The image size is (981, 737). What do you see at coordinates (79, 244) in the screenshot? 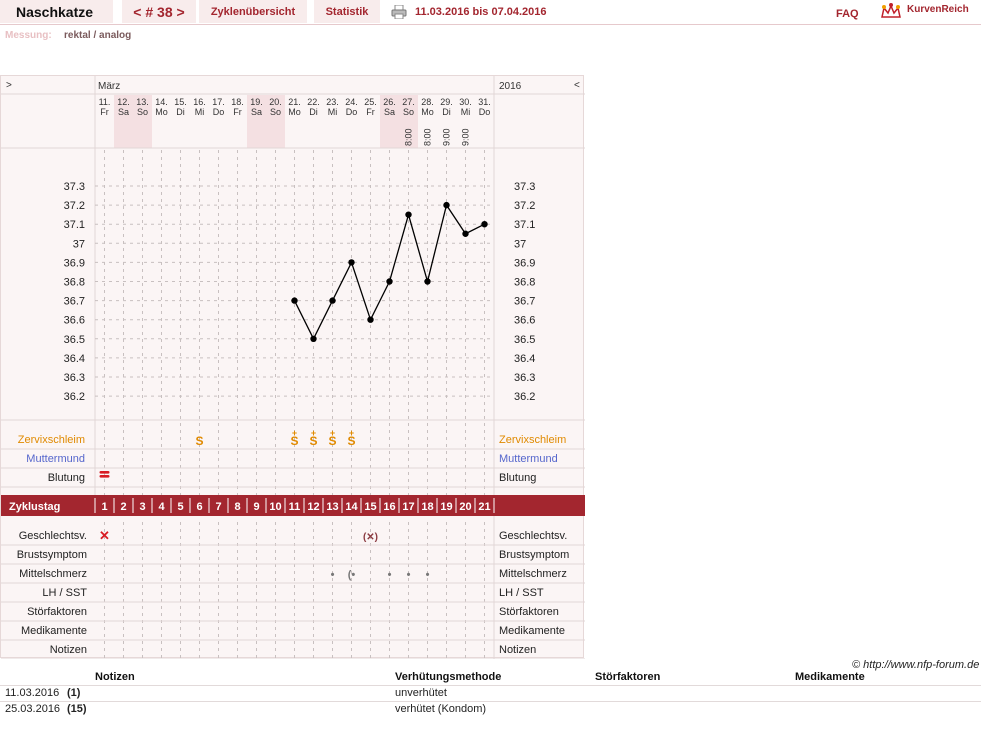
I see `y-tick-label: 37` at bounding box center [79, 244].